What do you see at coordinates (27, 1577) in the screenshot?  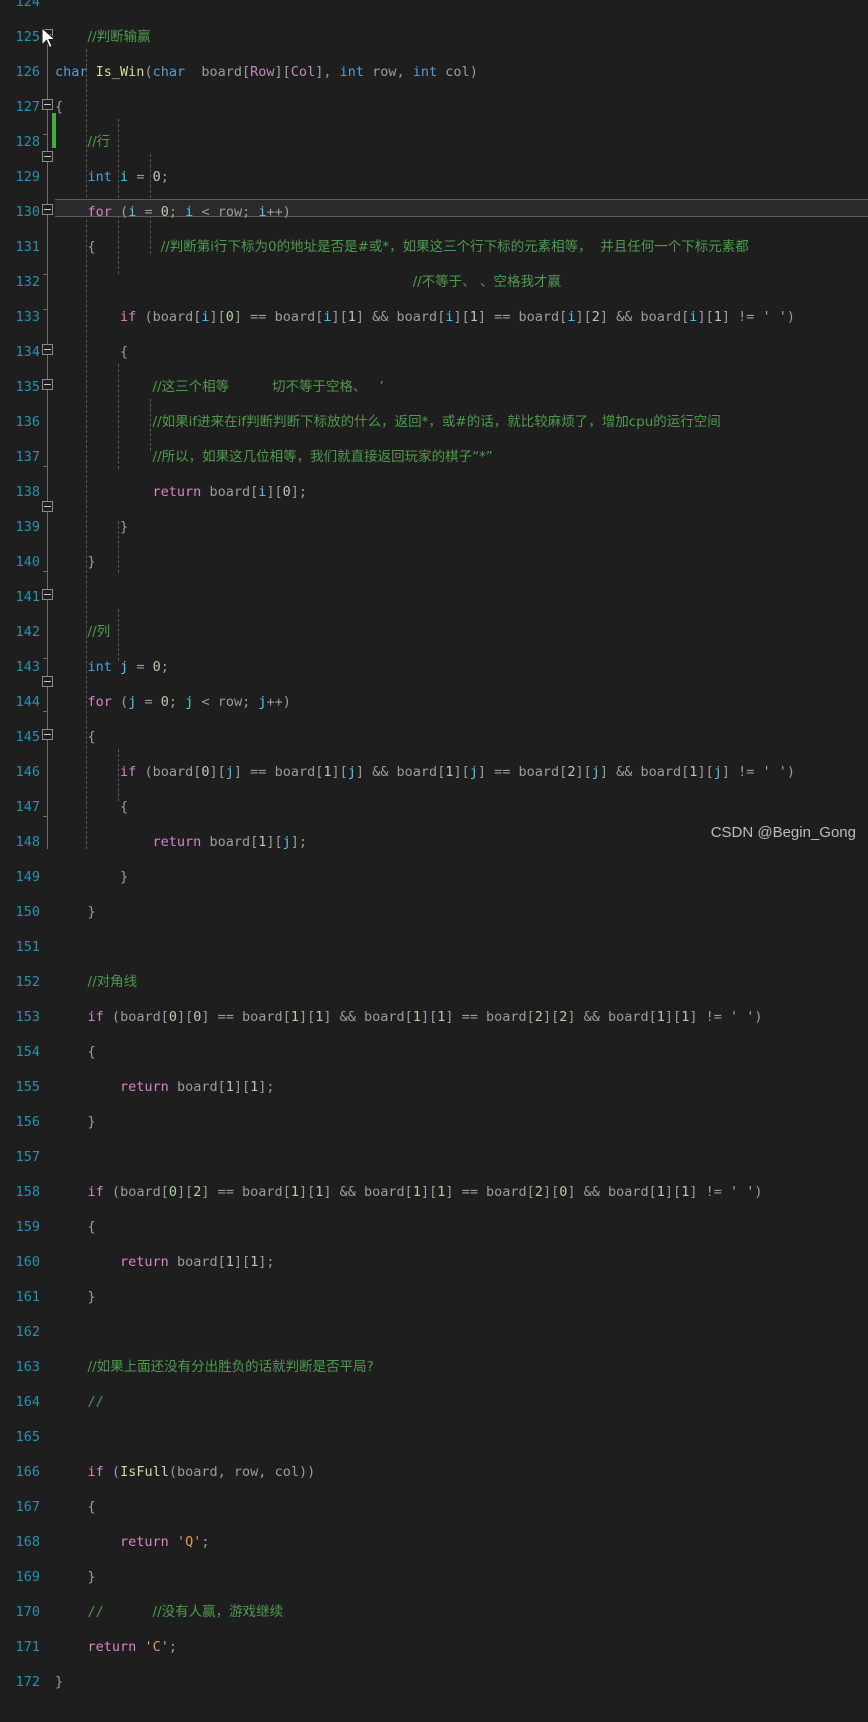 I see `line-number: 169` at bounding box center [27, 1577].